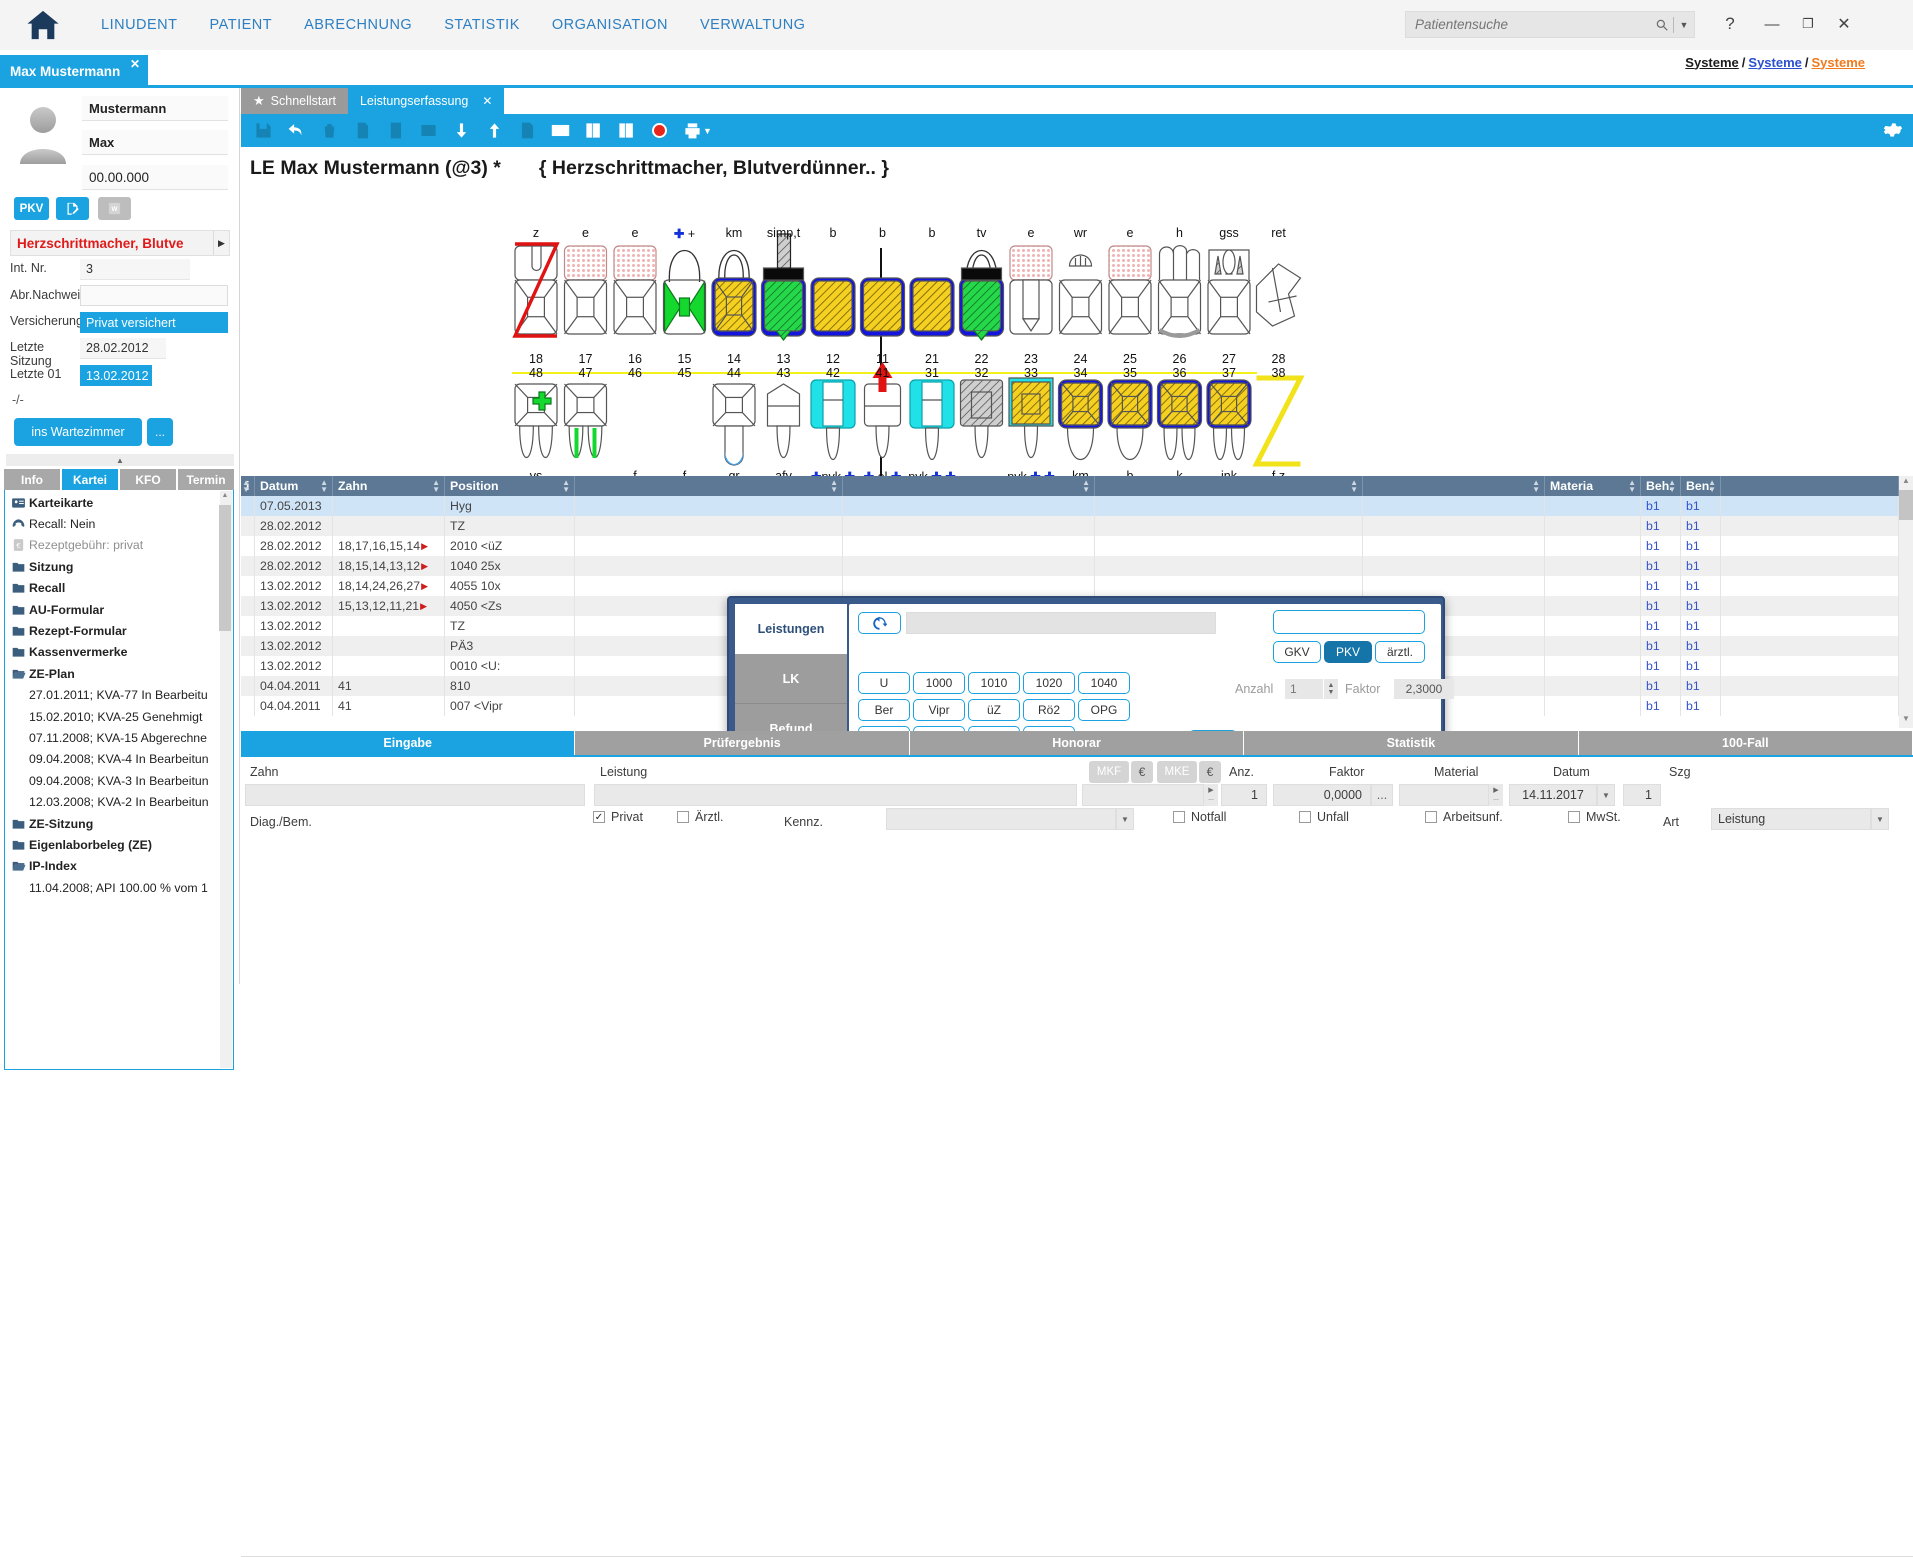 The width and height of the screenshot is (1913, 1557). I want to click on checkbox-aerztl: Ärztl., so click(700, 817).